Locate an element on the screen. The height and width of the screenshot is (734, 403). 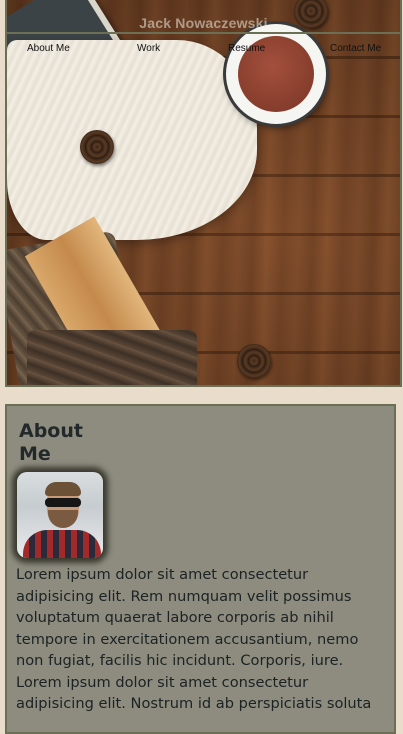
firewood-log-image is located at coordinates (112, 357).